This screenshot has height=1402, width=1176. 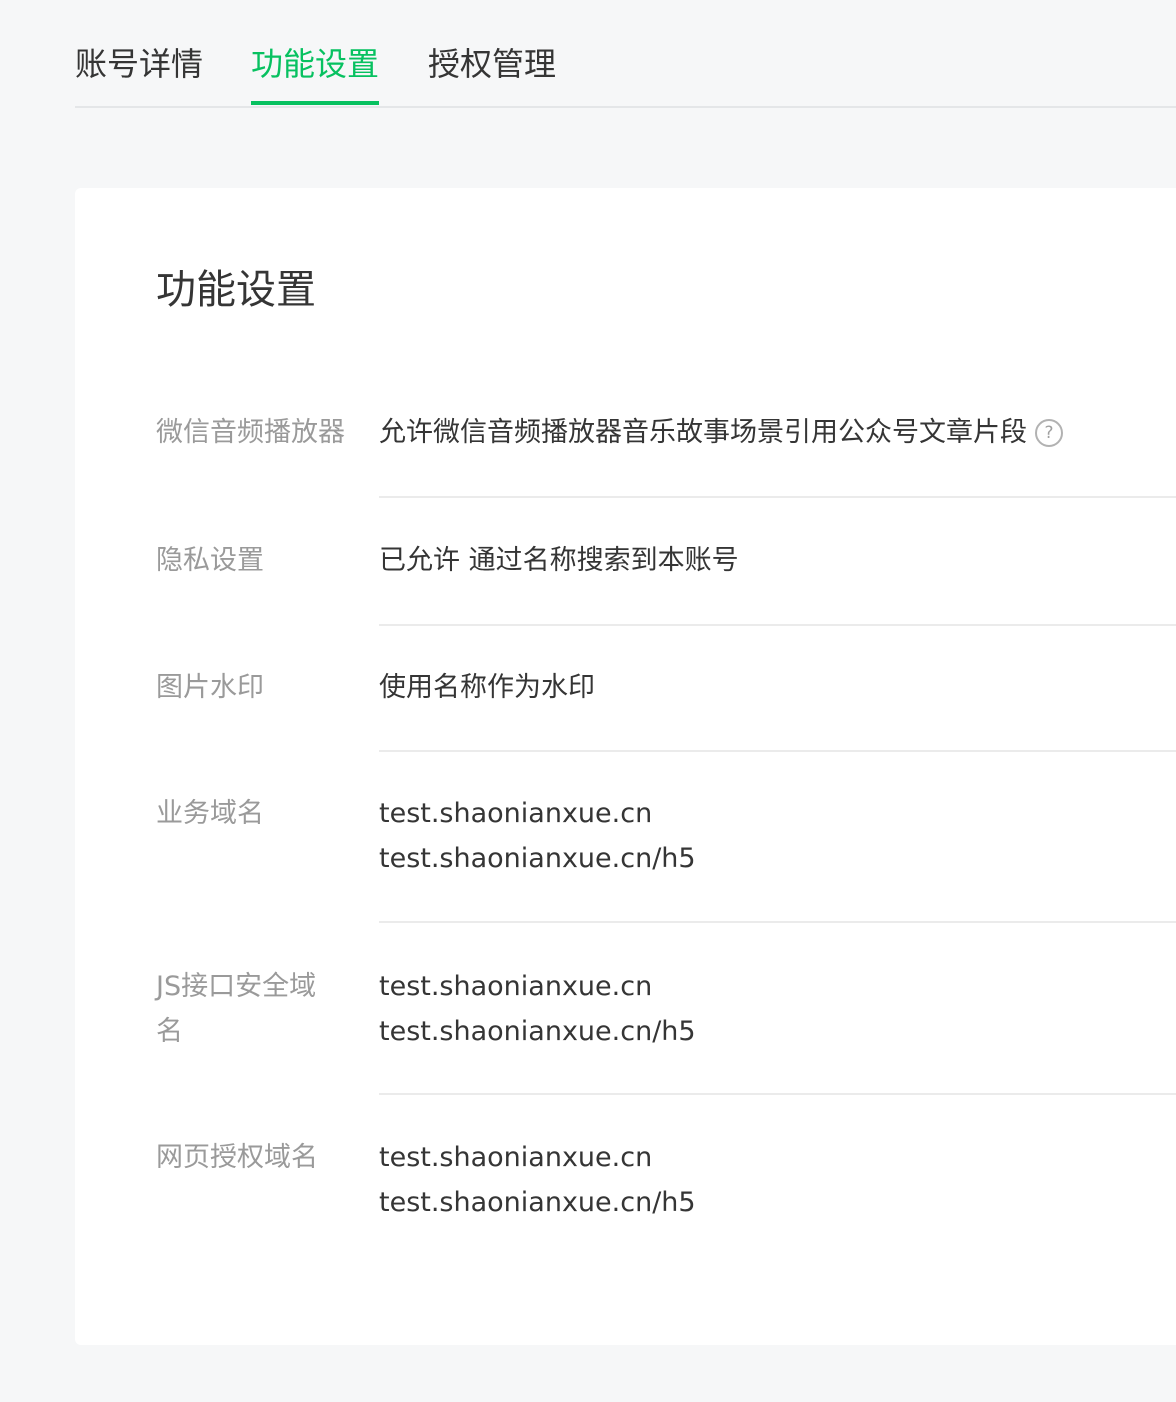 What do you see at coordinates (169, 1031) in the screenshot?
I see `row-label-line: 名` at bounding box center [169, 1031].